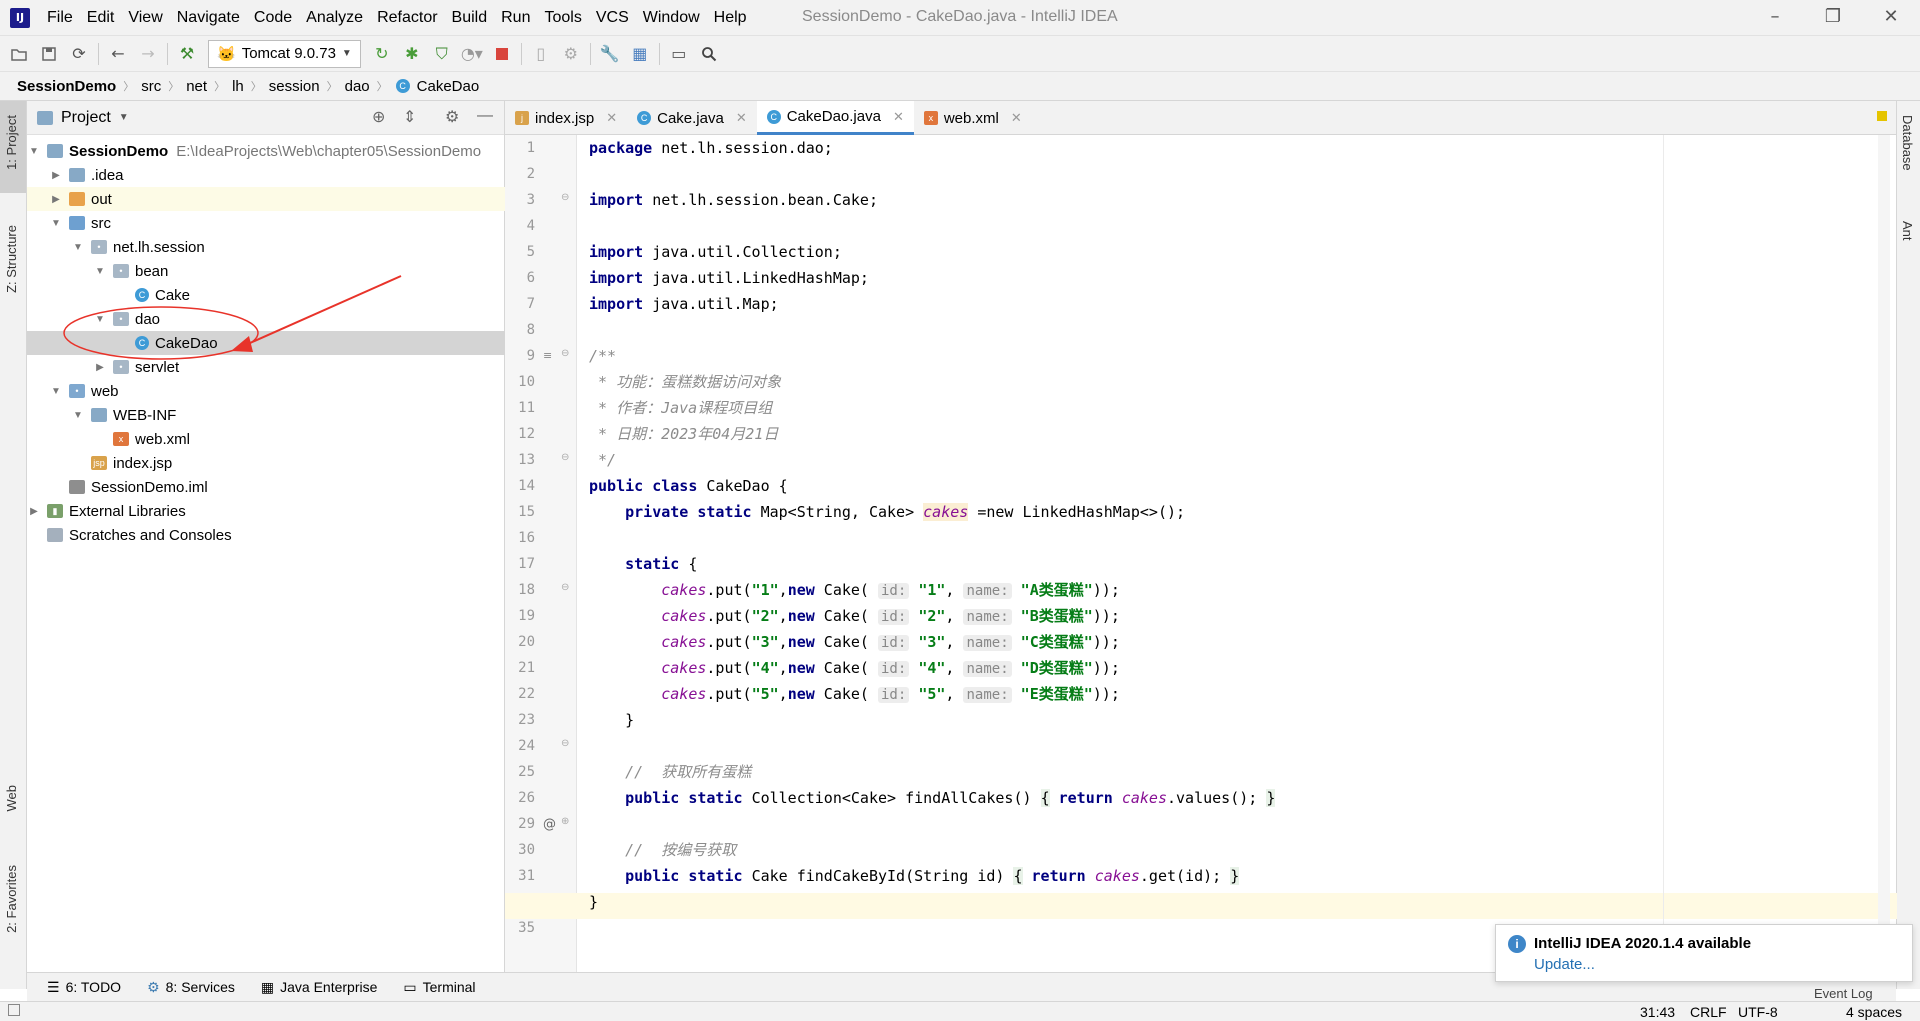  What do you see at coordinates (334, 18) in the screenshot?
I see `menu-analyze: Analyze` at bounding box center [334, 18].